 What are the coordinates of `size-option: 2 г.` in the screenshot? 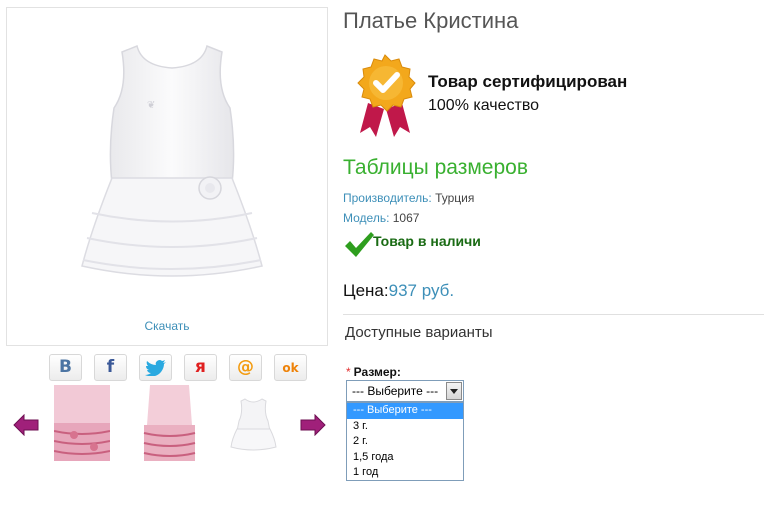 It's located at (405, 442).